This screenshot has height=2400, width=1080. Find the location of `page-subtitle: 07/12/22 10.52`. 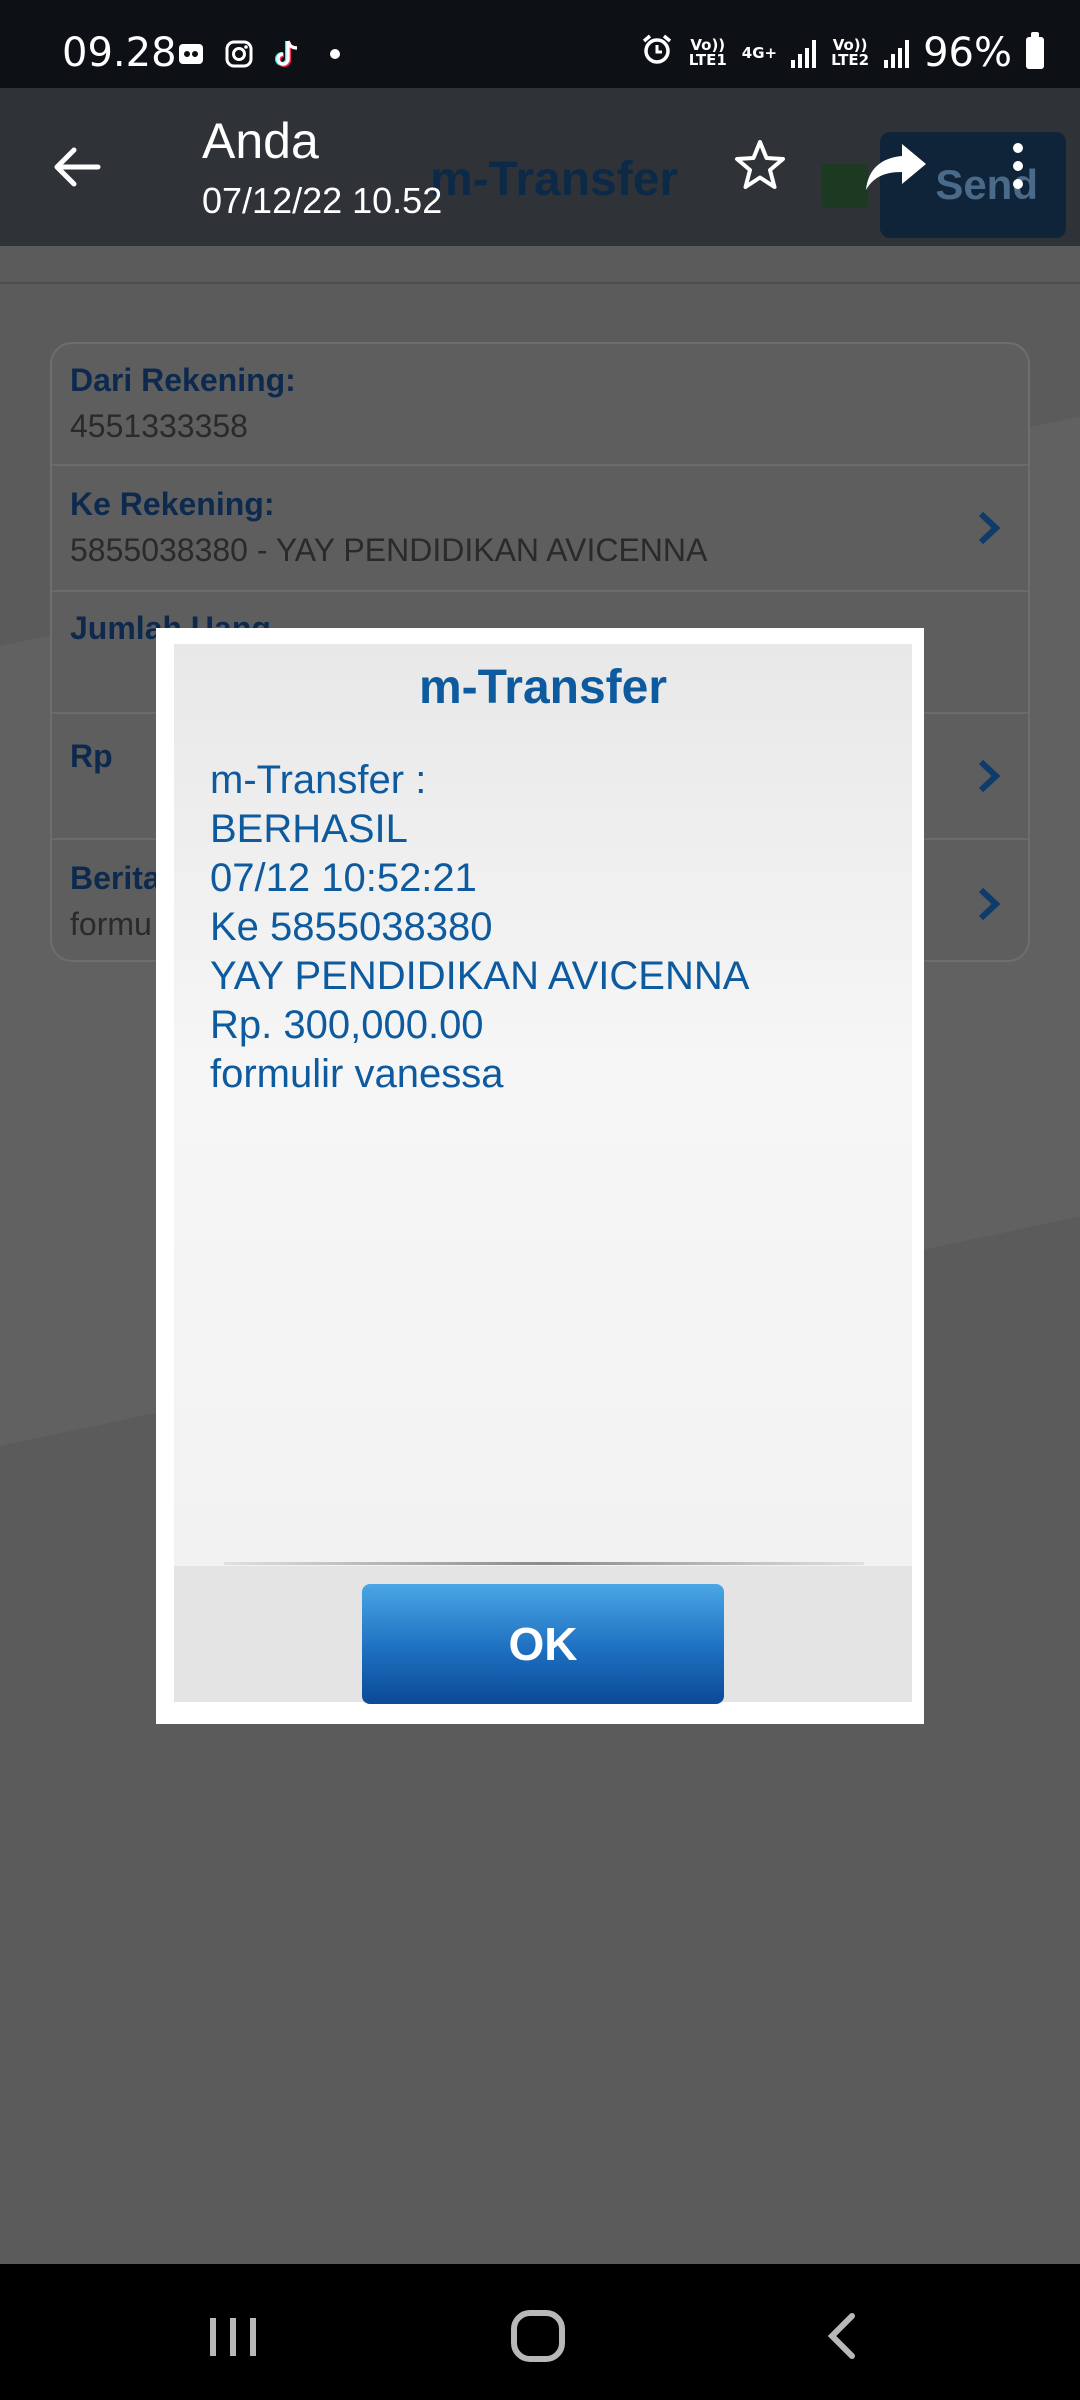

page-subtitle: 07/12/22 10.52 is located at coordinates (322, 200).